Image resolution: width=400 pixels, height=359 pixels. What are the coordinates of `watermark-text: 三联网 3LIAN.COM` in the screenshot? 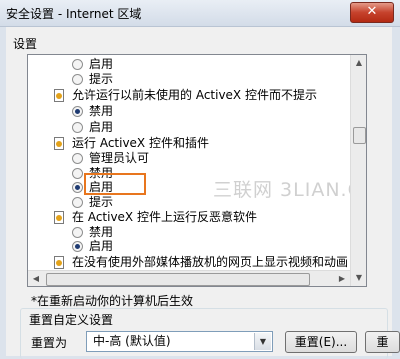 It's located at (289, 190).